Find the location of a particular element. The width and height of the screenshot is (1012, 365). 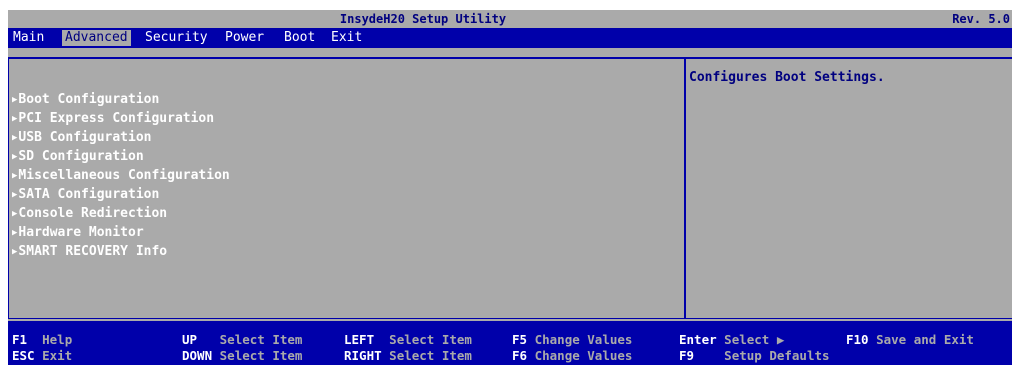

revision-label: Rev. 5.0 is located at coordinates (981, 19).